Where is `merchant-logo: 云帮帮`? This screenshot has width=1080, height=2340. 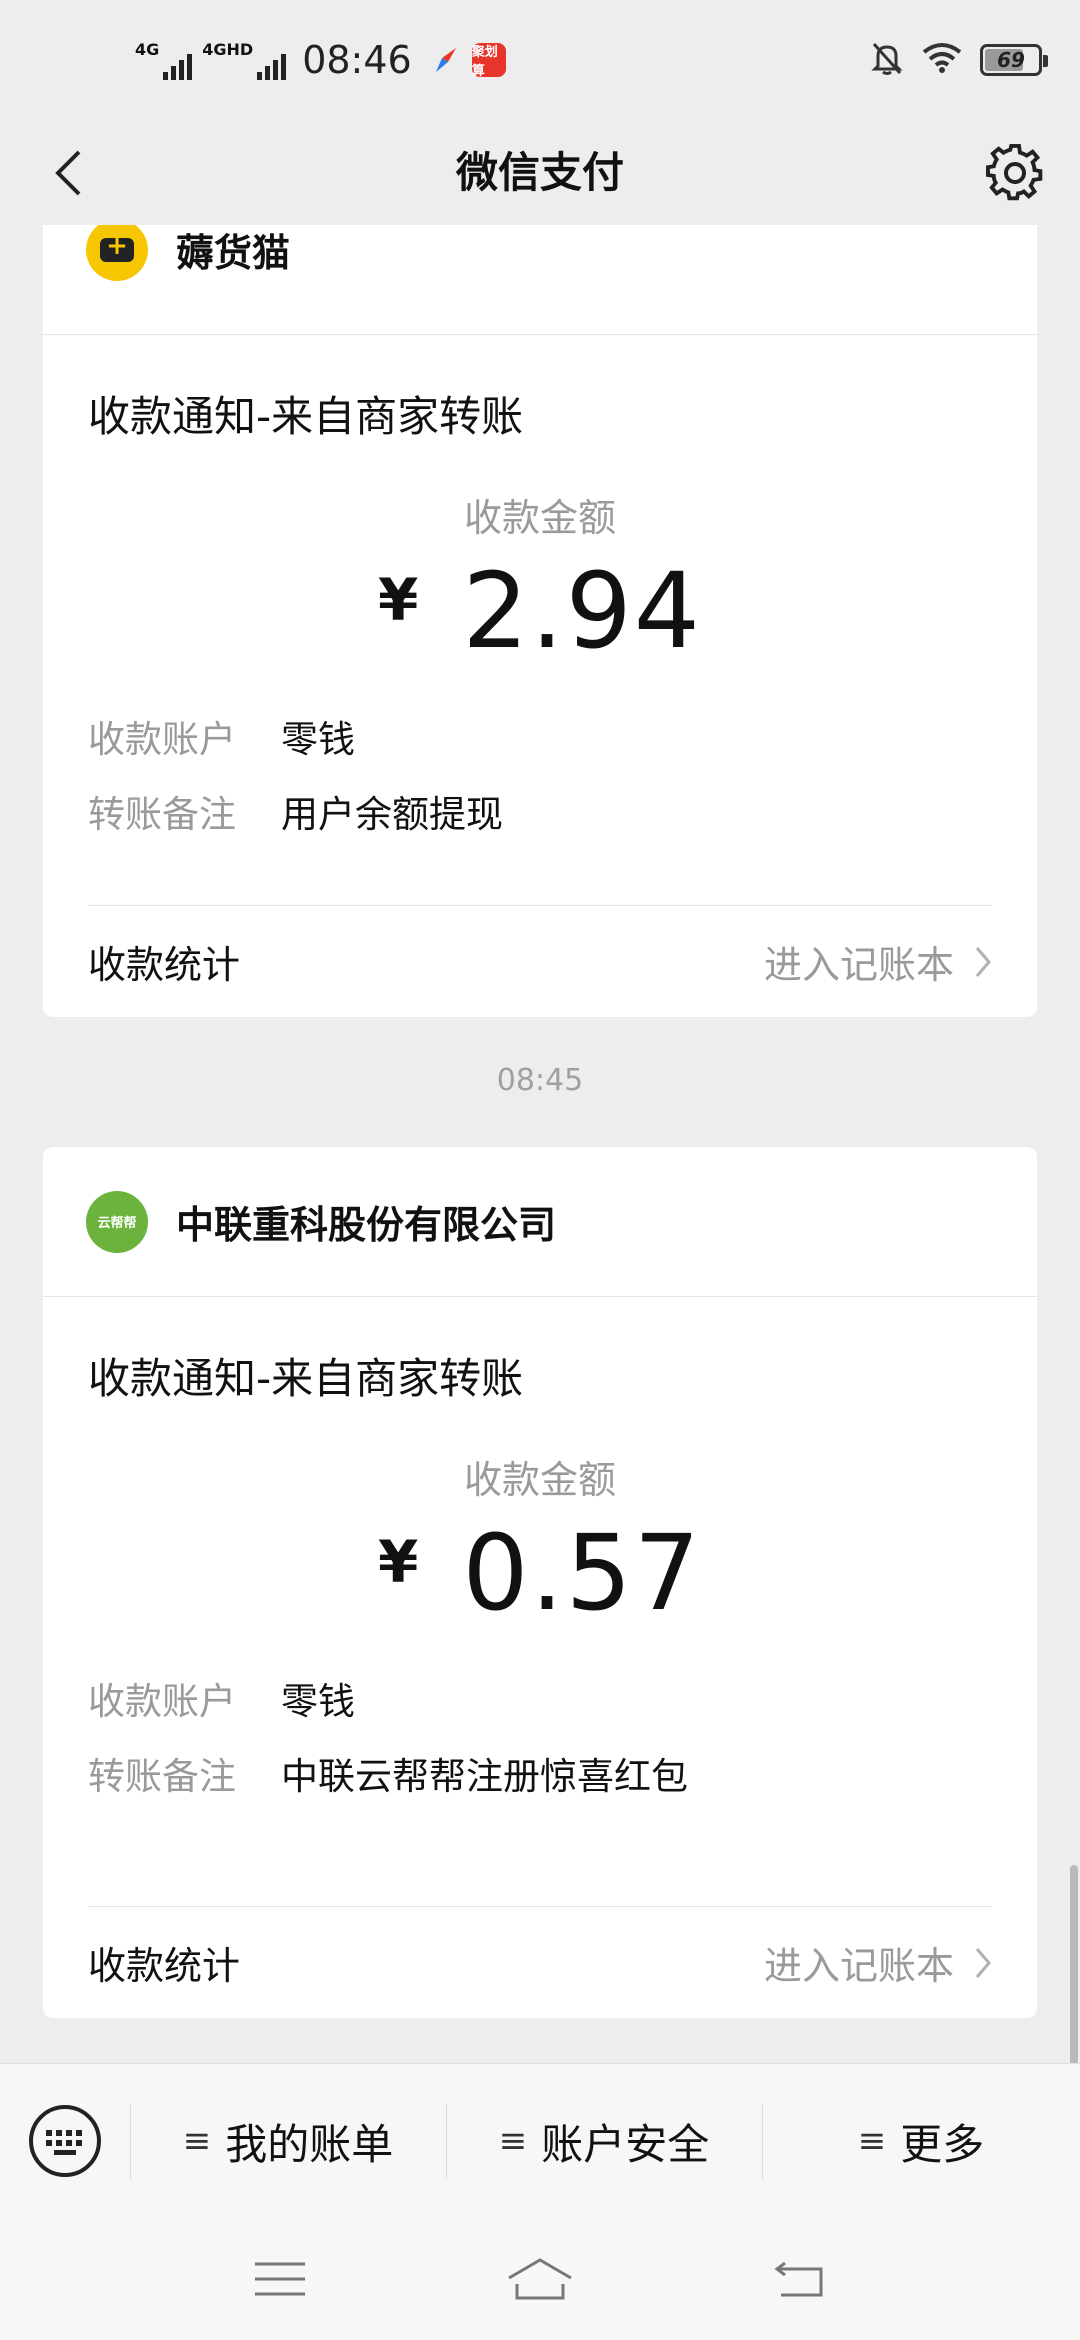
merchant-logo: 云帮帮 is located at coordinates (117, 1221).